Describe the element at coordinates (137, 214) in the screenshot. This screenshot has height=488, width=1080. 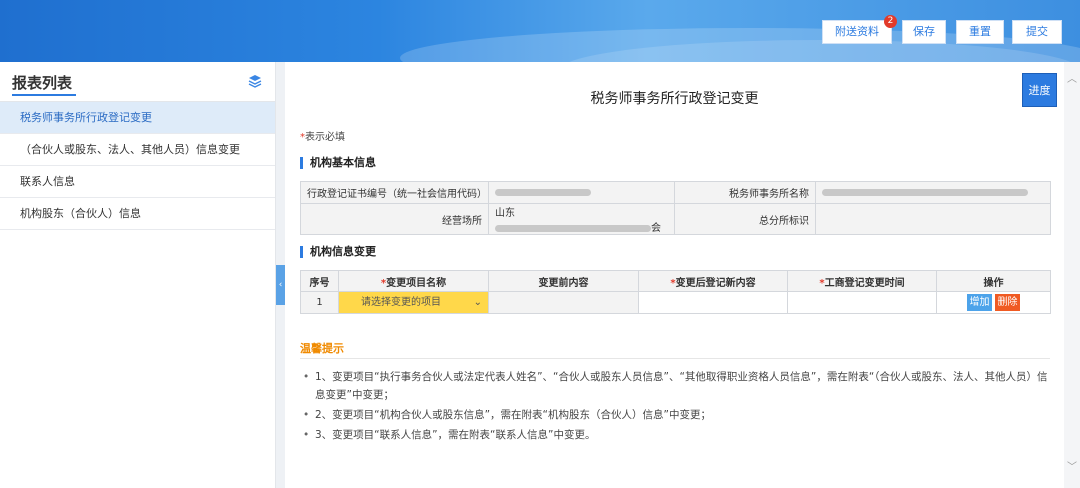
I see `sidebar-item-shareholder: 机构股东（合伙人）信息` at that location.